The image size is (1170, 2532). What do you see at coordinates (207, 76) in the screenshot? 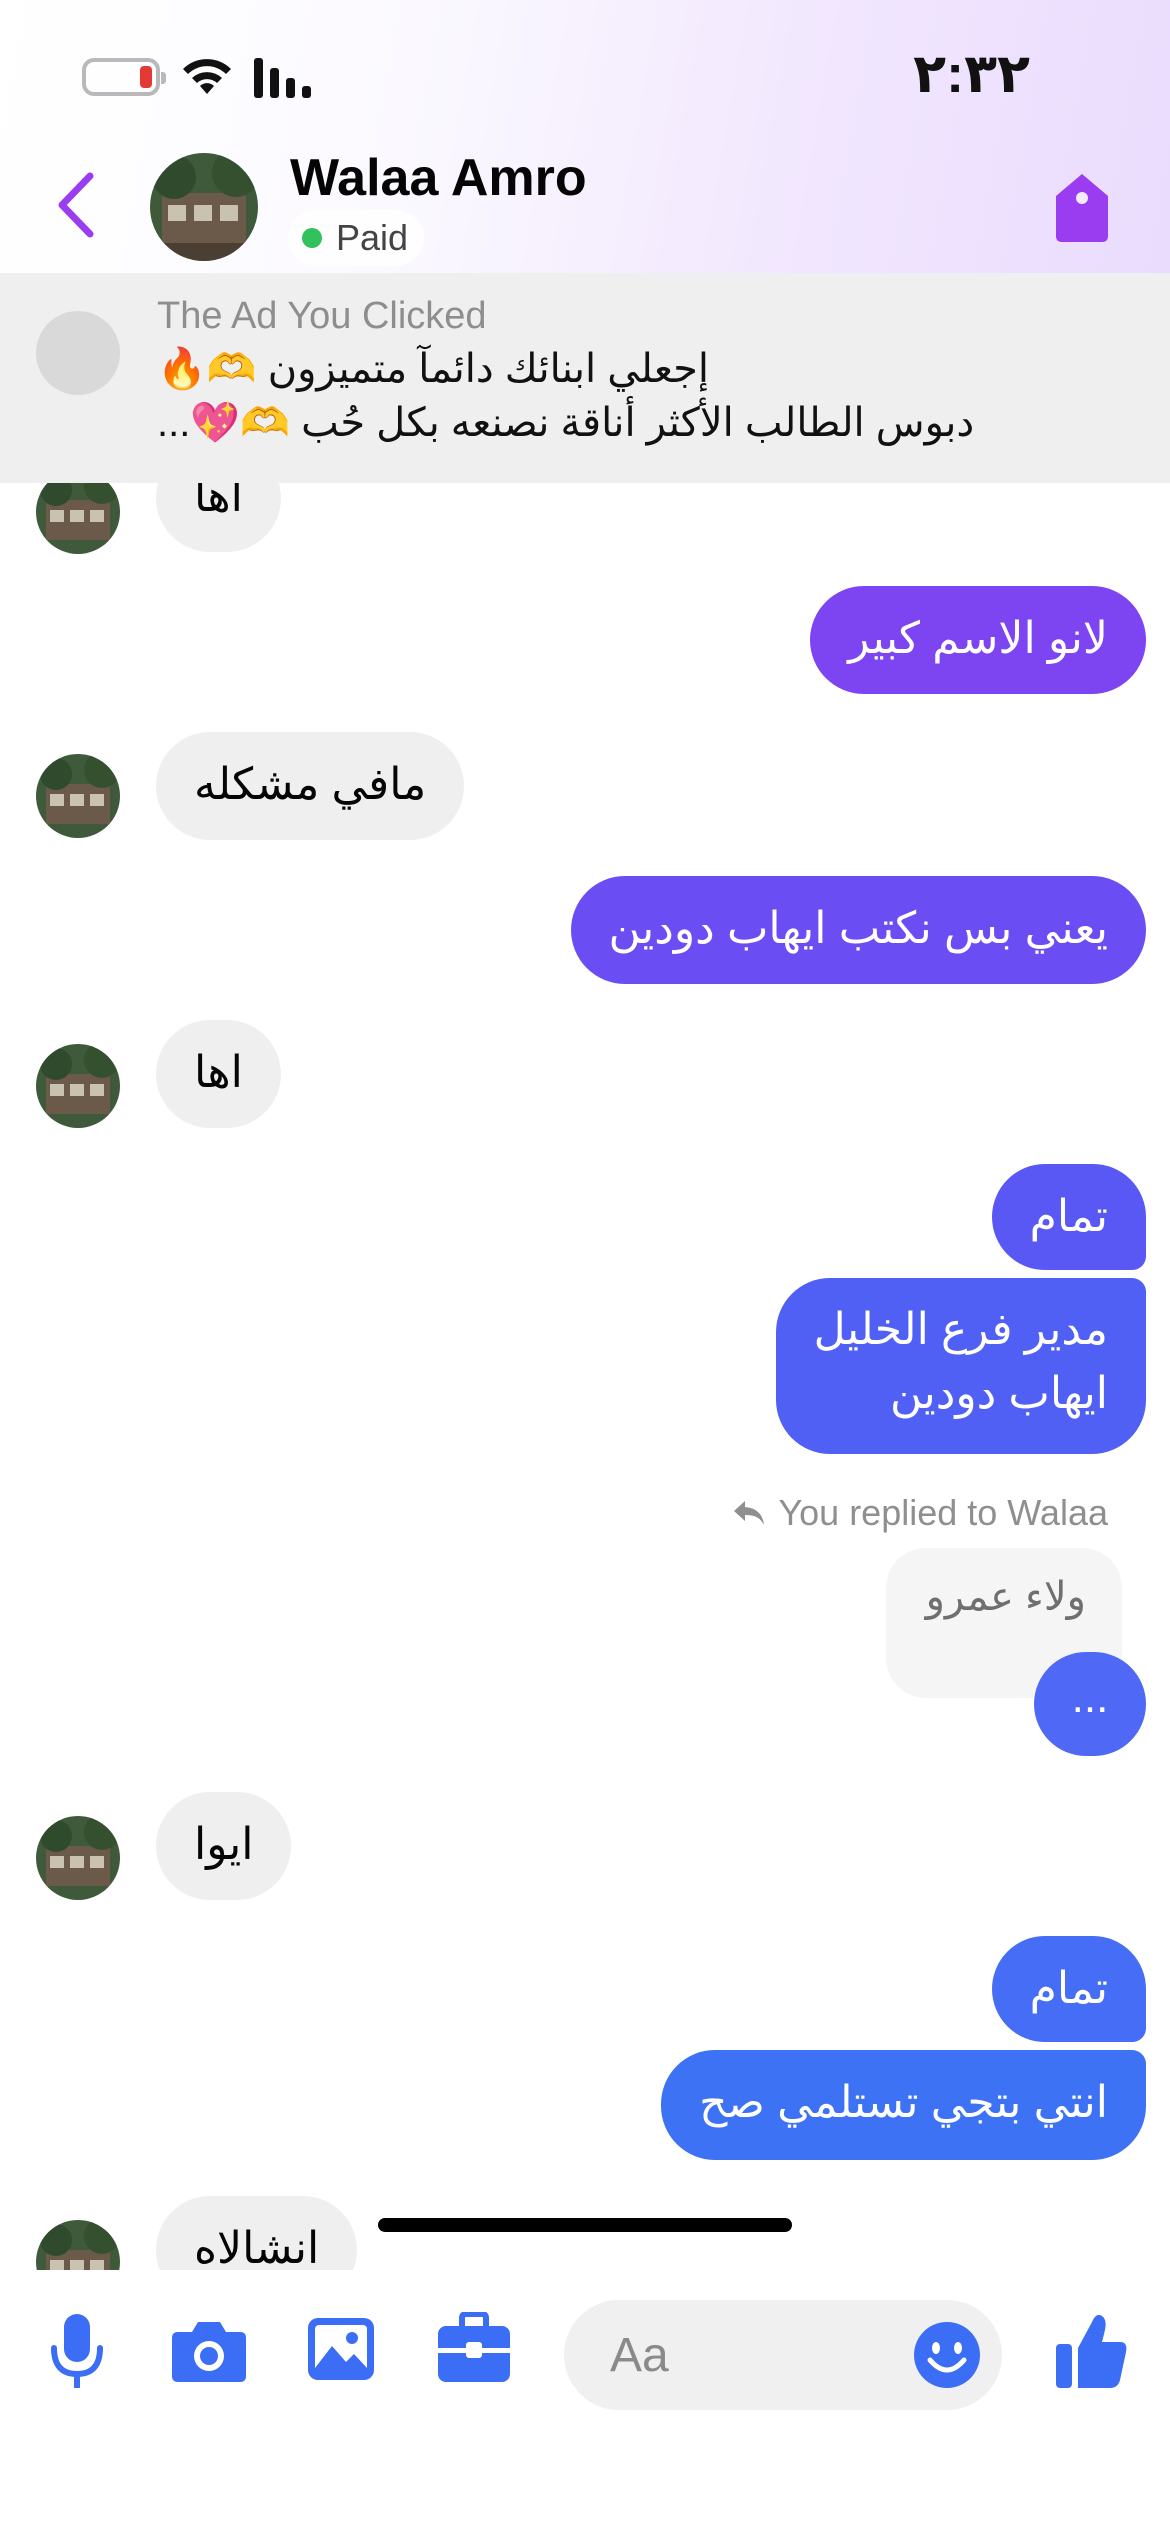
I see `wifi-icon` at bounding box center [207, 76].